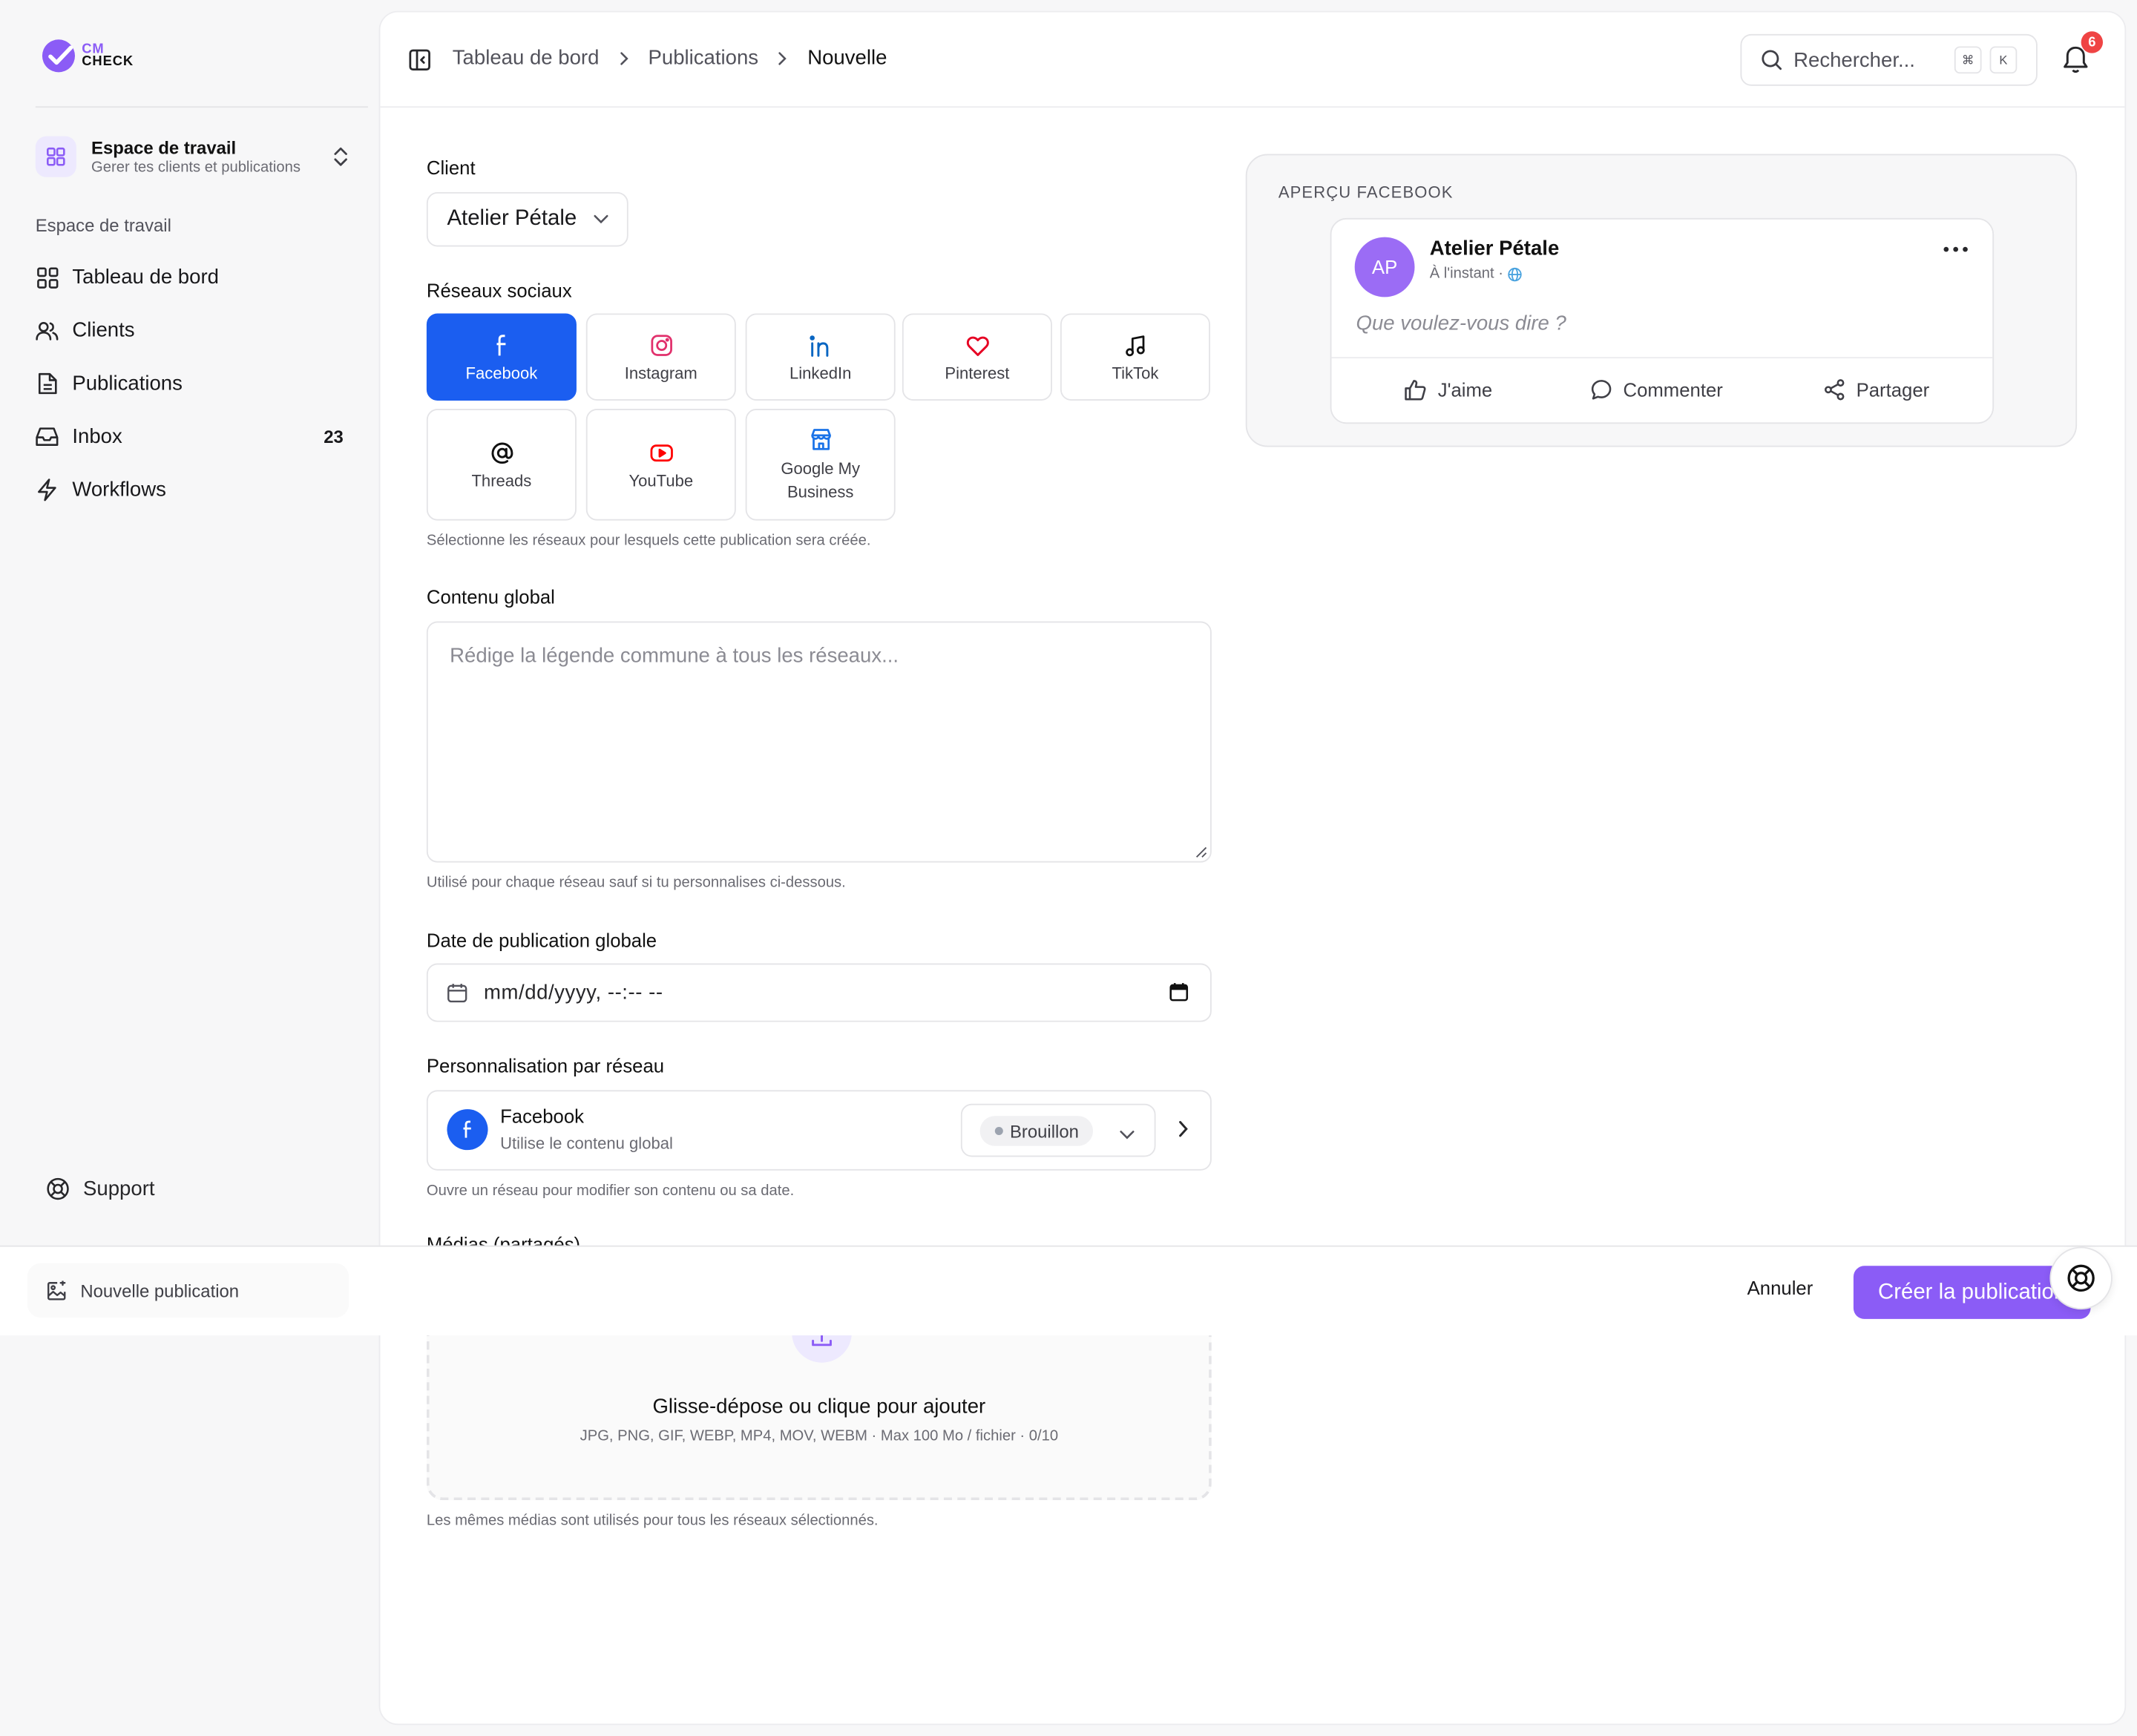 The image size is (2137, 1736). I want to click on sidebar-item-inbox: Inbox 23, so click(194, 437).